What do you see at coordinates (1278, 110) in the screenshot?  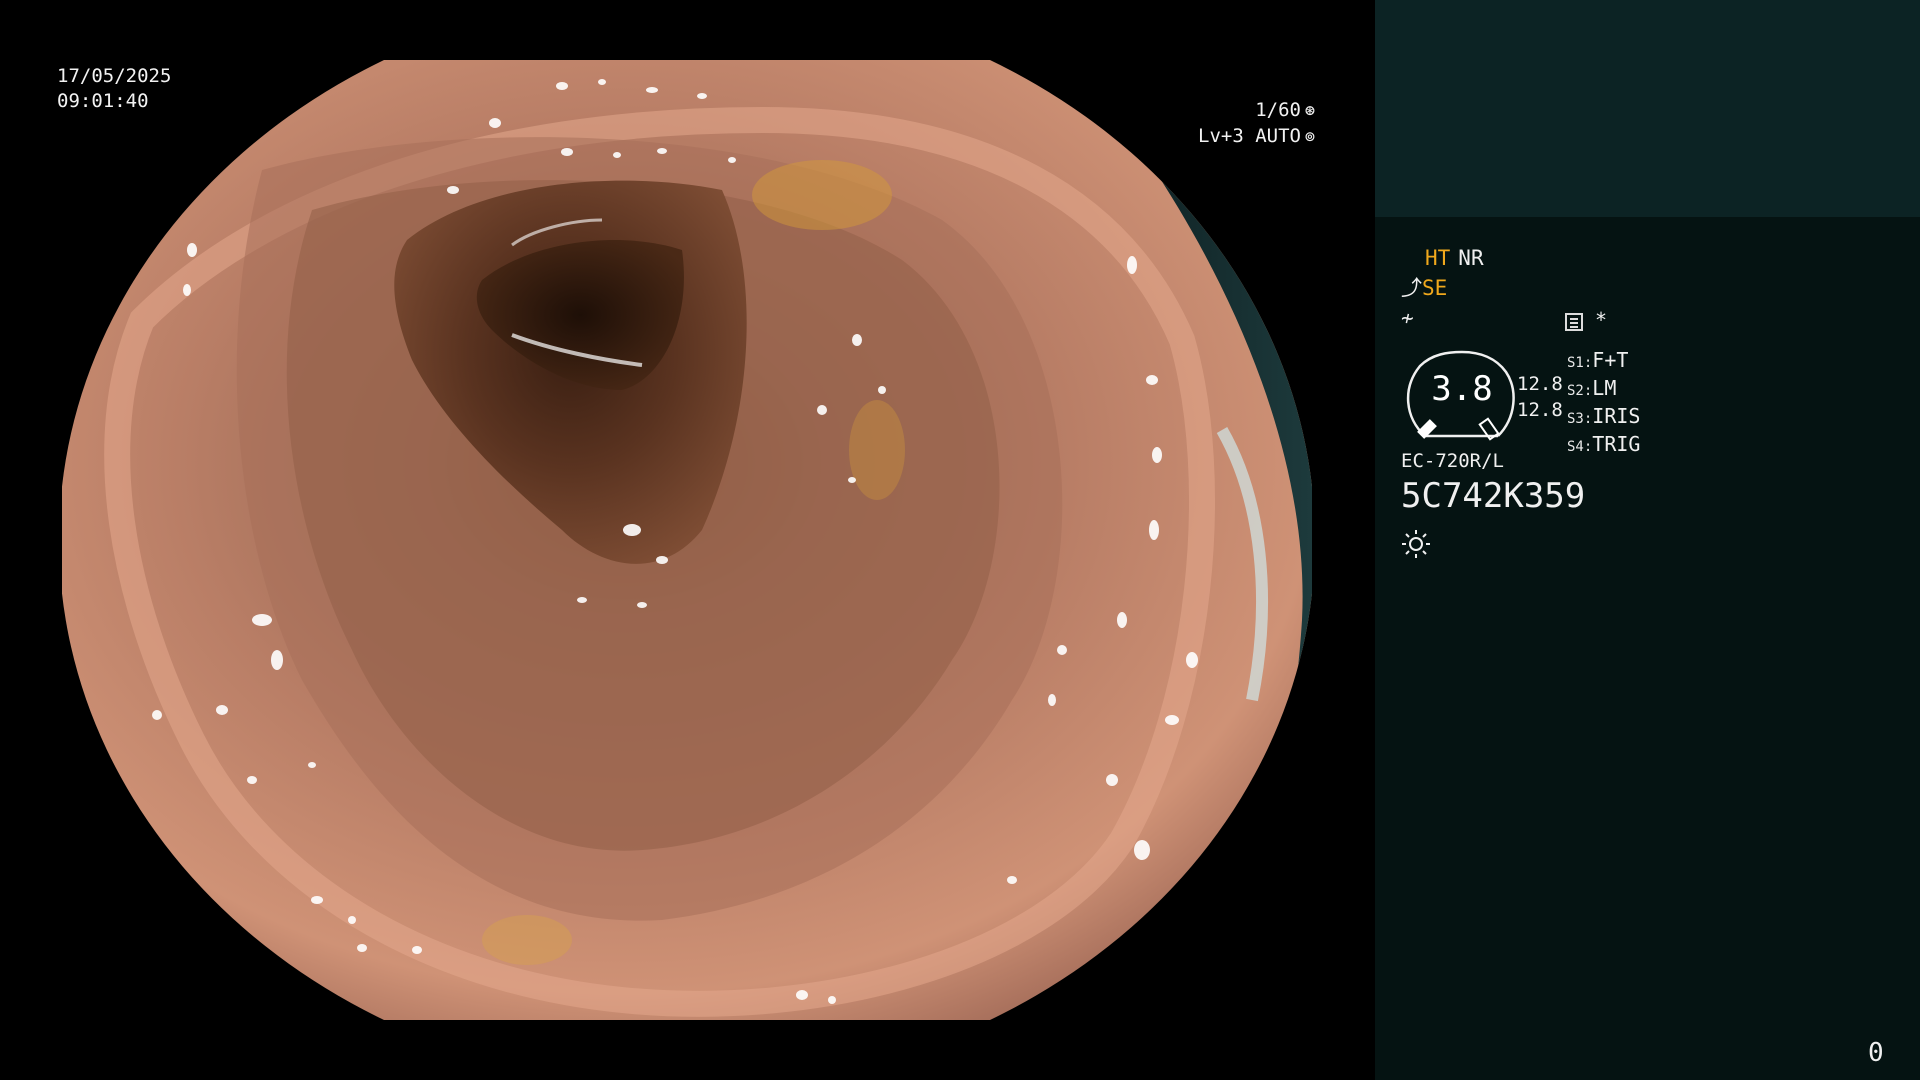 I see `shutter-speed-label: 1/60` at bounding box center [1278, 110].